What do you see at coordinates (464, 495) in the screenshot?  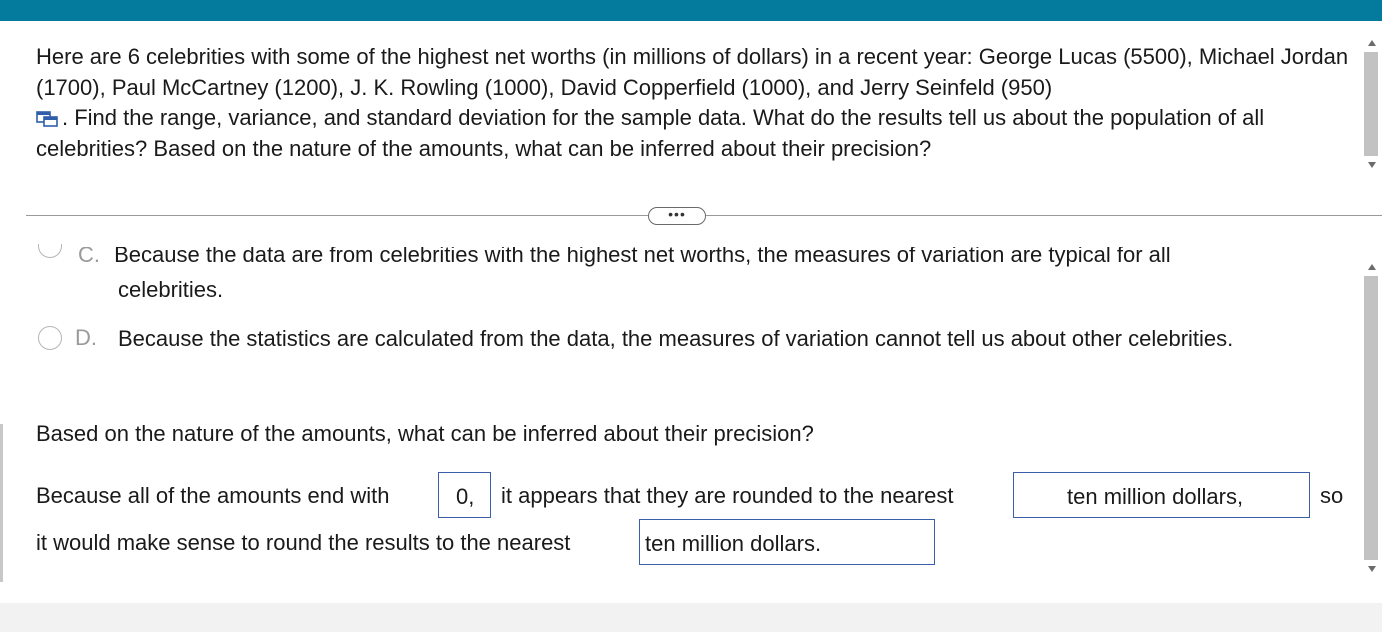 I see `answer-box-last-digit: 0,` at bounding box center [464, 495].